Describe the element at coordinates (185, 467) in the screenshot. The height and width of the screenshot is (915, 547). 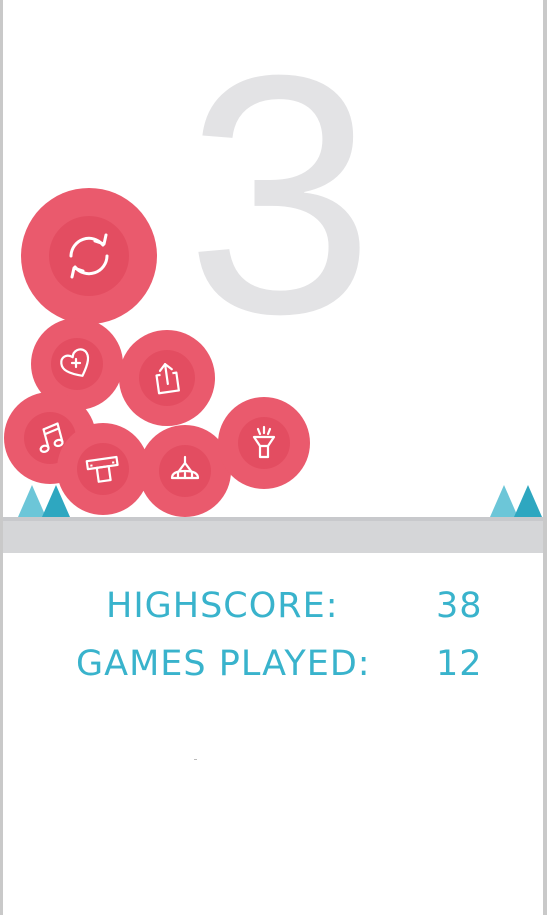
I see `ufo-icon` at that location.